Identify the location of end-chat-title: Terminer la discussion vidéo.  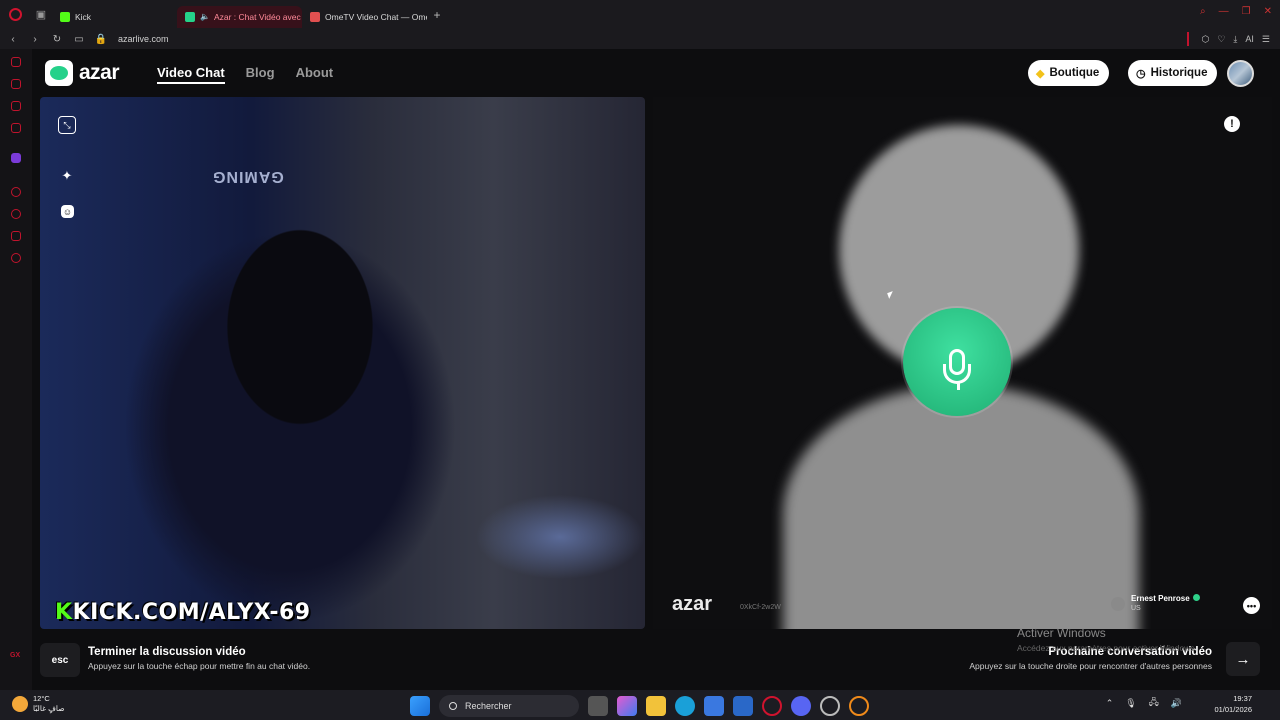
(167, 652).